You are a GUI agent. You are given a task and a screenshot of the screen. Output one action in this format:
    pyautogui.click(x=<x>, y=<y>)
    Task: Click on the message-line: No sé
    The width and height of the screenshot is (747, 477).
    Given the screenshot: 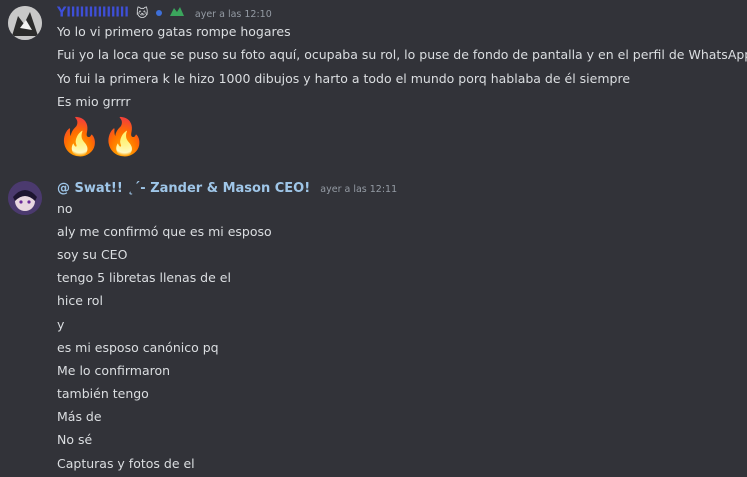 What is the action you would take?
    pyautogui.click(x=75, y=439)
    